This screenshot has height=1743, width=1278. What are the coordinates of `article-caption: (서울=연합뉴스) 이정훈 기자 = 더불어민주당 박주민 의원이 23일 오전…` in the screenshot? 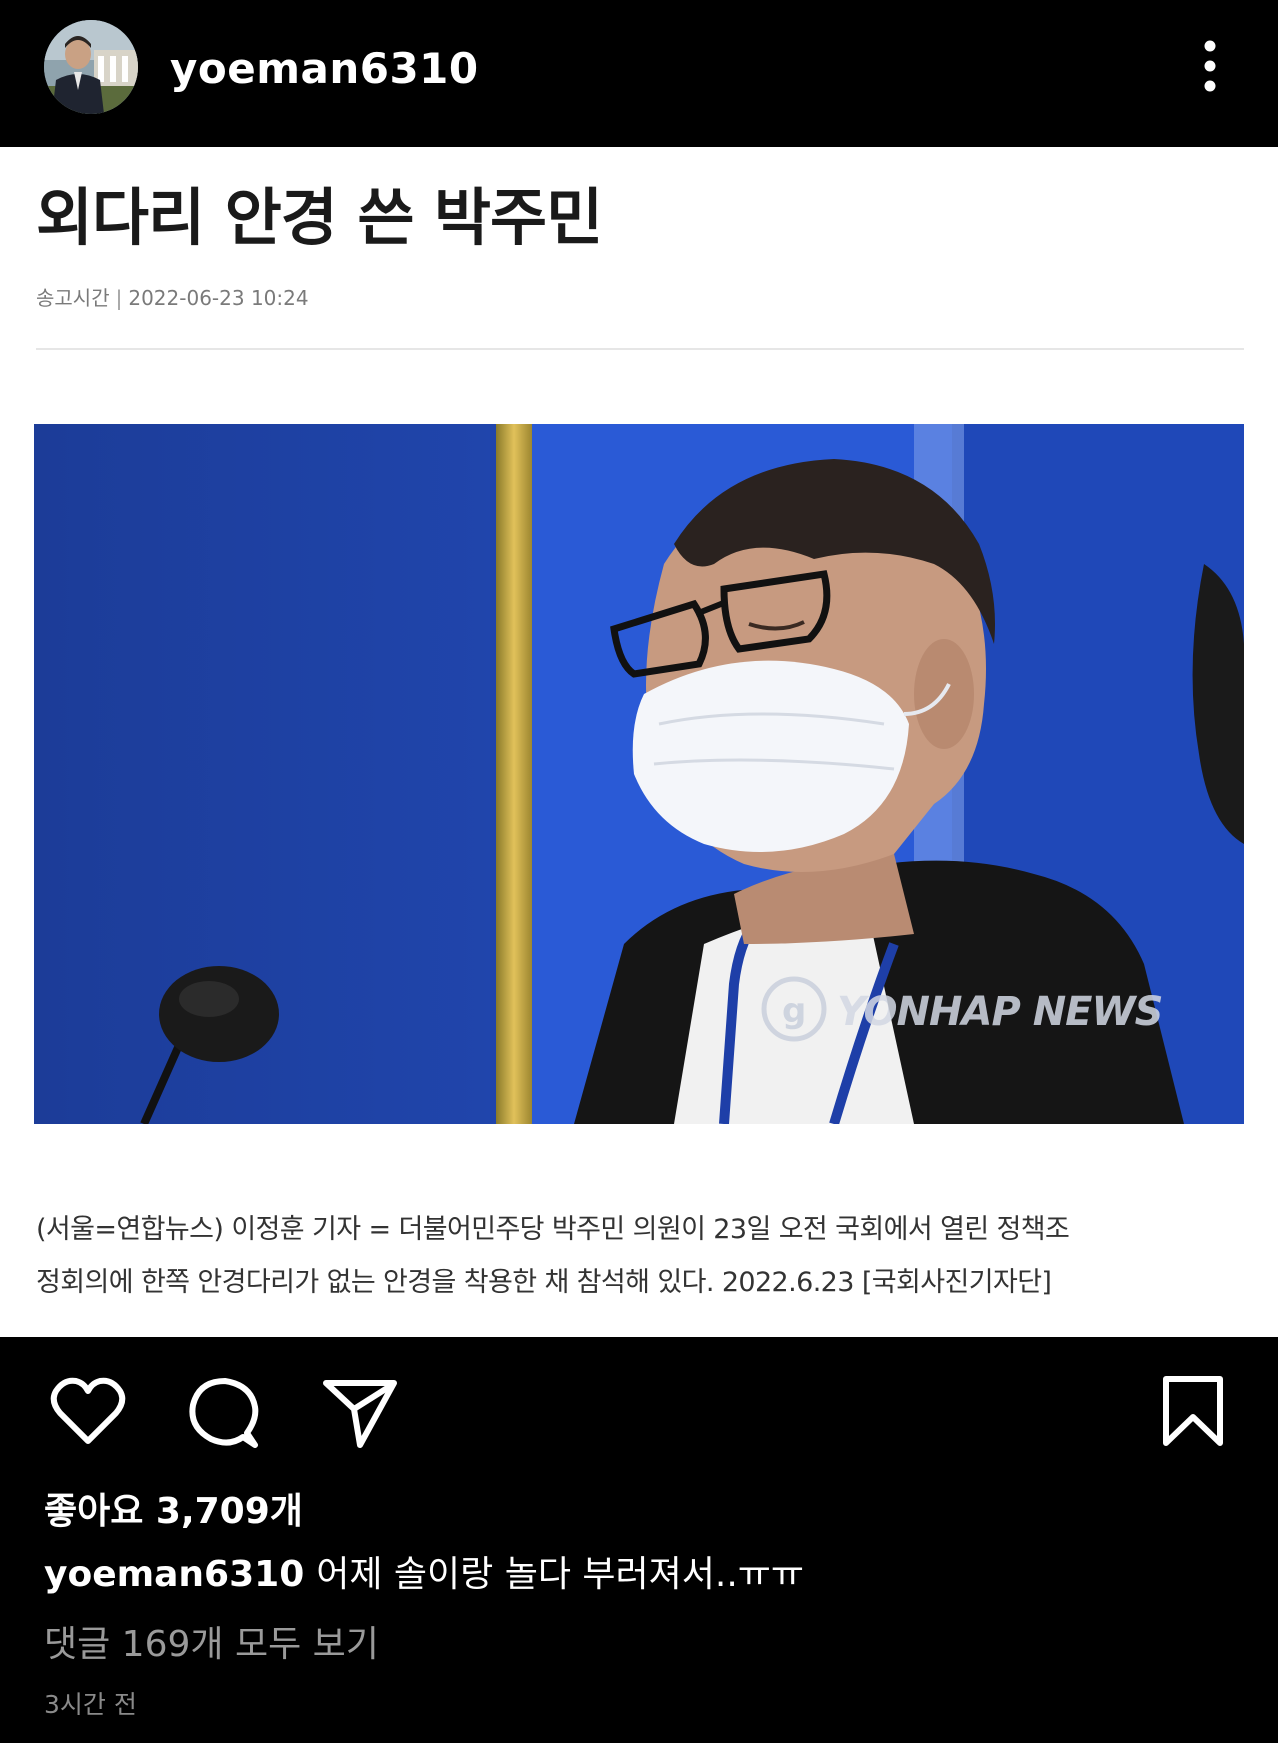 It's located at (646, 1256).